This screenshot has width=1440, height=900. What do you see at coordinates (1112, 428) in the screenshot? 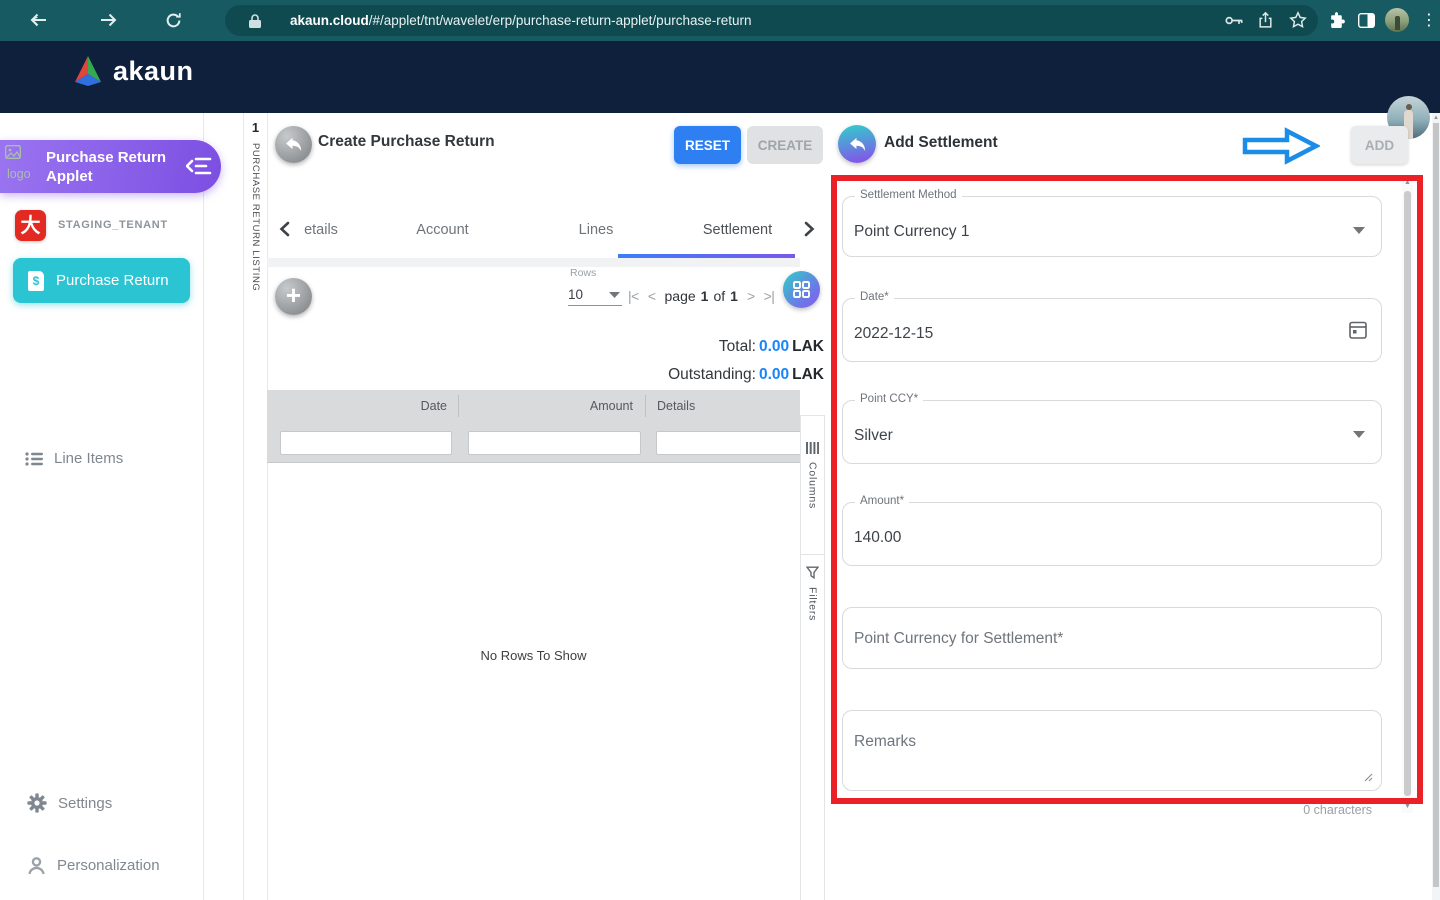
I see `point-ccy-select: Point CCY* Silver` at bounding box center [1112, 428].